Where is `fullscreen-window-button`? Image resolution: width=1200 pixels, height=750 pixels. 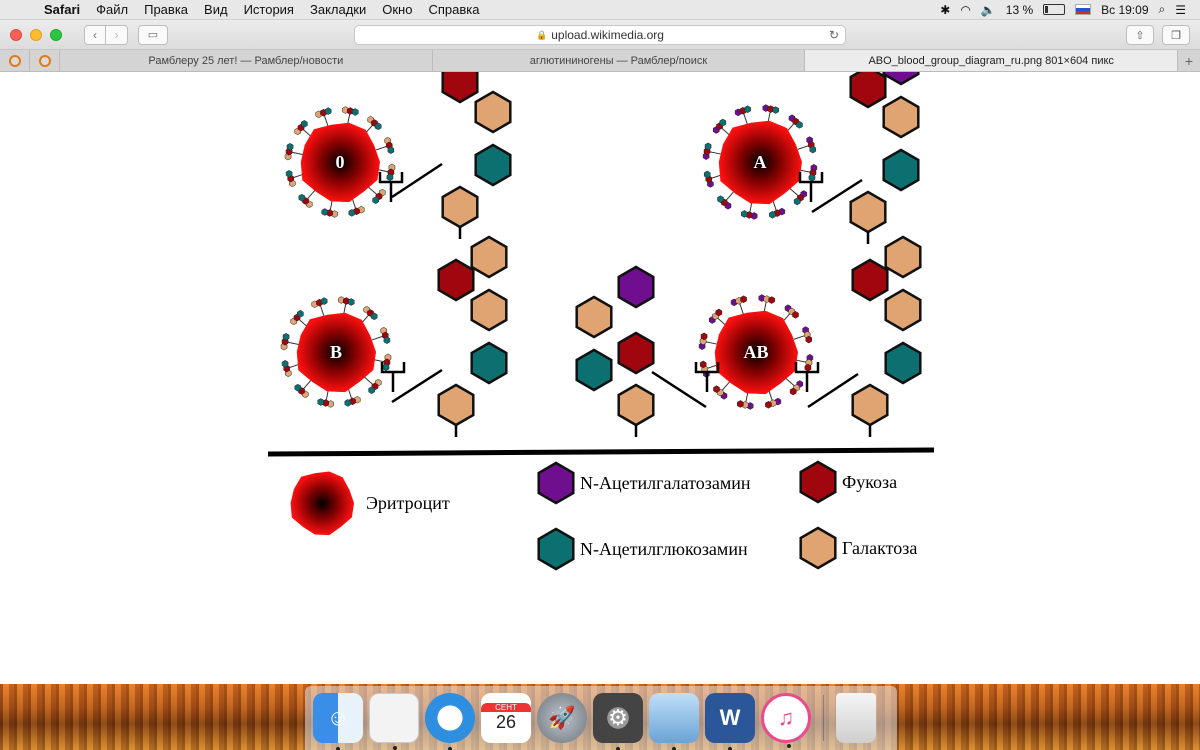 fullscreen-window-button is located at coordinates (56, 34).